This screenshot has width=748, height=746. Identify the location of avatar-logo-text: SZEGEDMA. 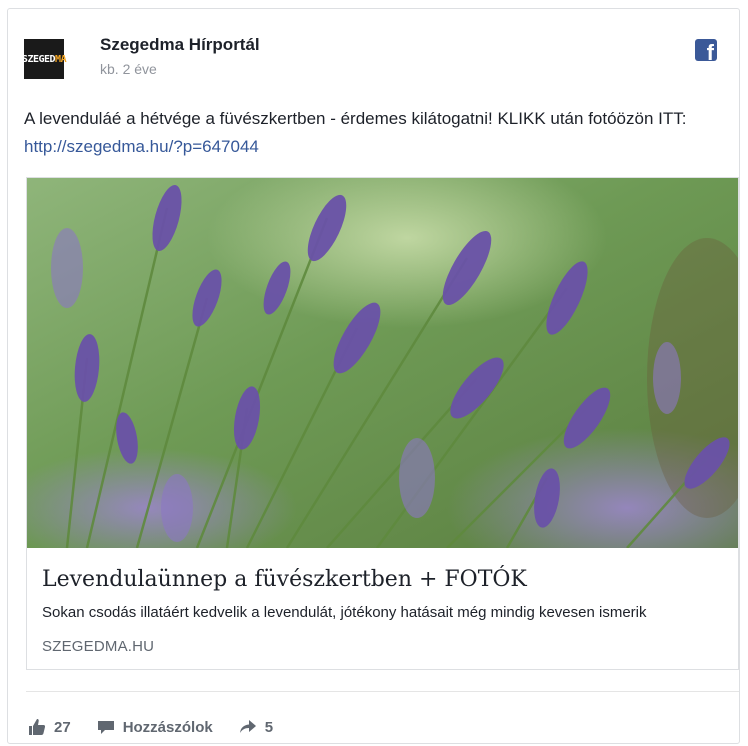
(44, 59).